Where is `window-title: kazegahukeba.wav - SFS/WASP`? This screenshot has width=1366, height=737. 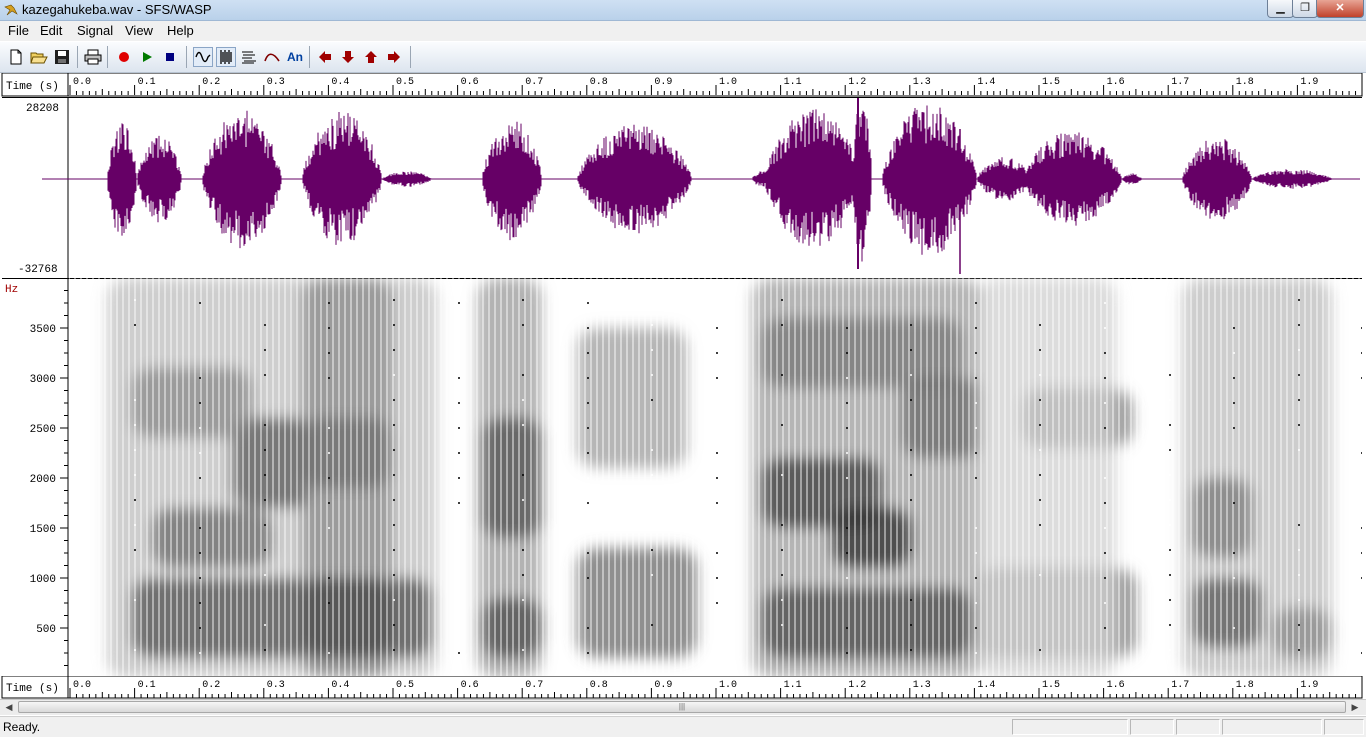 window-title: kazegahukeba.wav - SFS/WASP is located at coordinates (117, 9).